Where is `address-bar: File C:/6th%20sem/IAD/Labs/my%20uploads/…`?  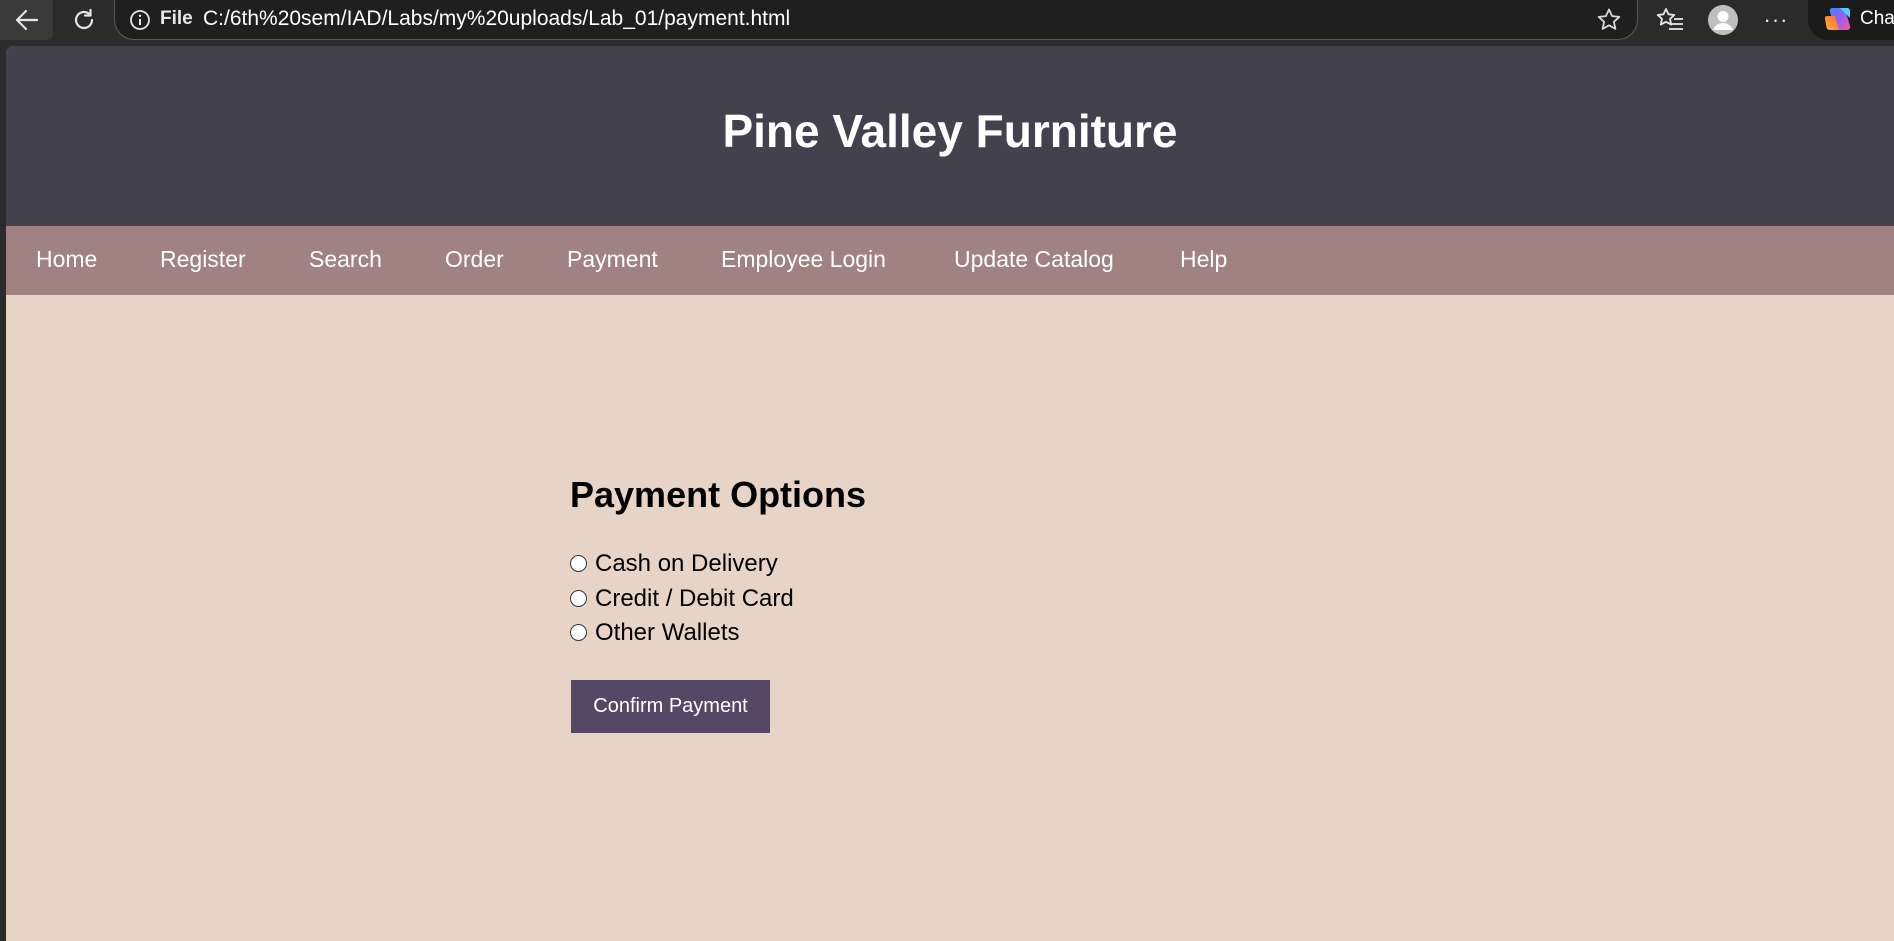 address-bar: File C:/6th%20sem/IAD/Labs/my%20uploads/… is located at coordinates (876, 20).